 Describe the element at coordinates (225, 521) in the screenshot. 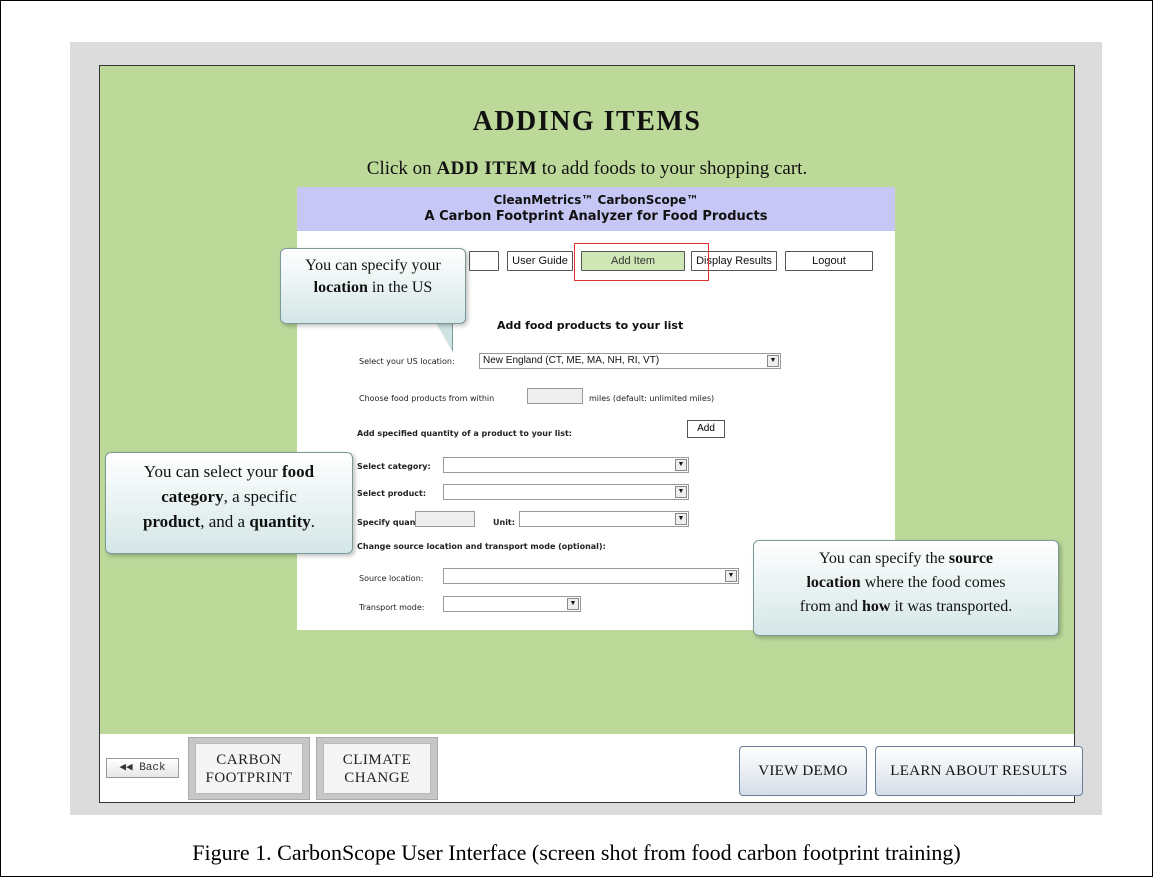

I see `callout-food-text: , and a` at that location.